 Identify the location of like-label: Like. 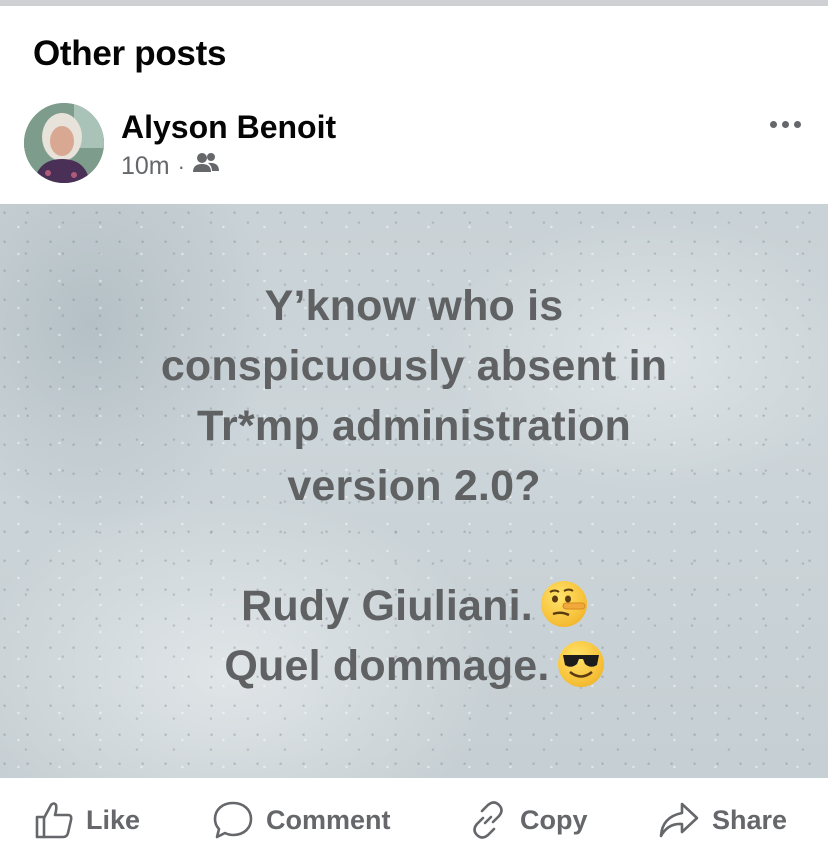
(113, 819).